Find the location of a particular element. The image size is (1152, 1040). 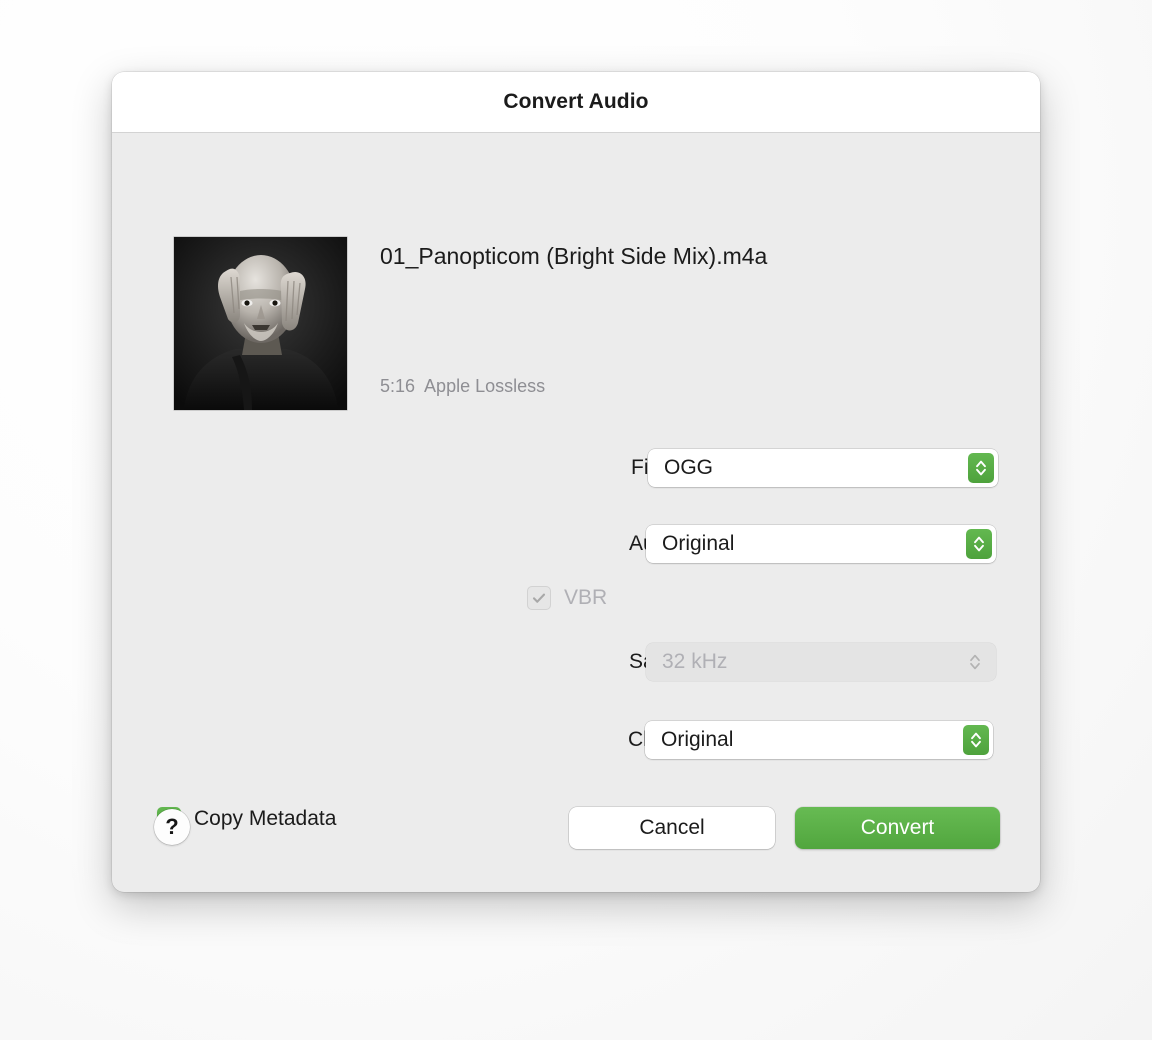

dialog-titlebar: Convert Audio is located at coordinates (576, 102).